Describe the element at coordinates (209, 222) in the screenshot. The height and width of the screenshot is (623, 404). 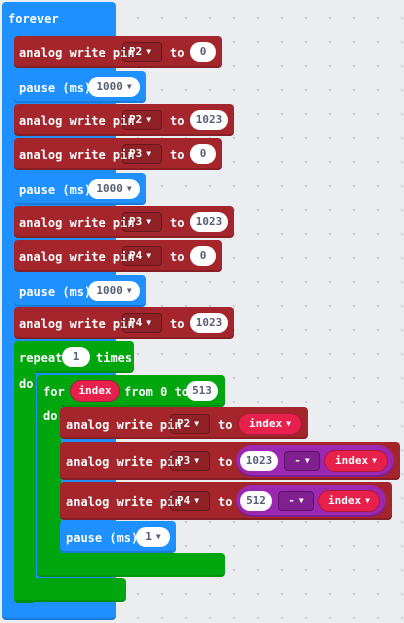
I see `value-input-4: 1023` at that location.